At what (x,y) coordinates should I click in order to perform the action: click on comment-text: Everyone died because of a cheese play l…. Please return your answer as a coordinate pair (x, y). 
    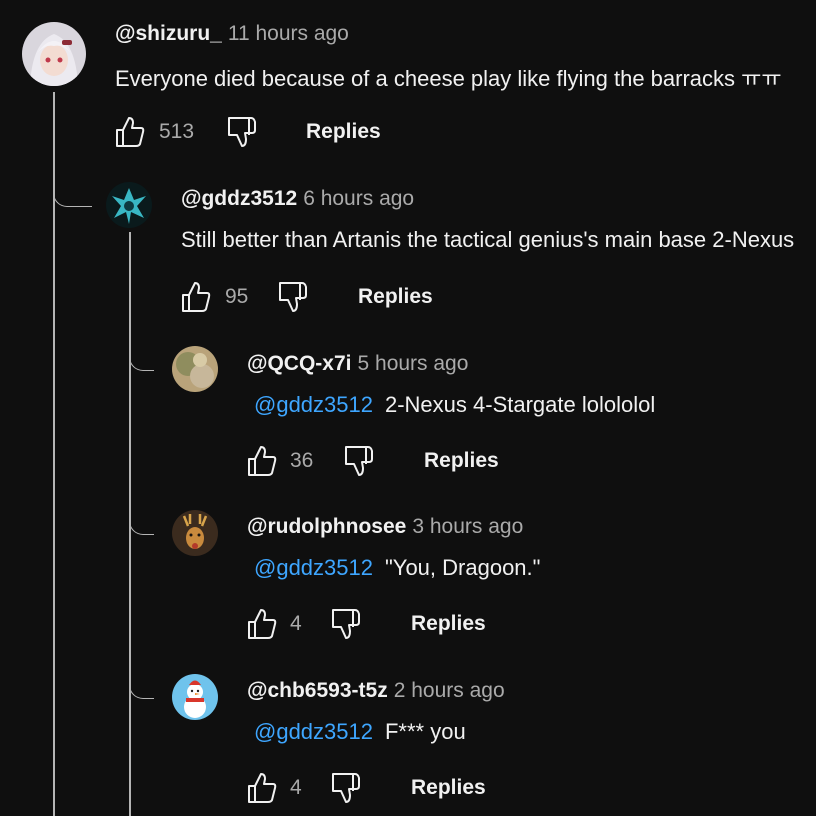
    Looking at the image, I should click on (448, 77).